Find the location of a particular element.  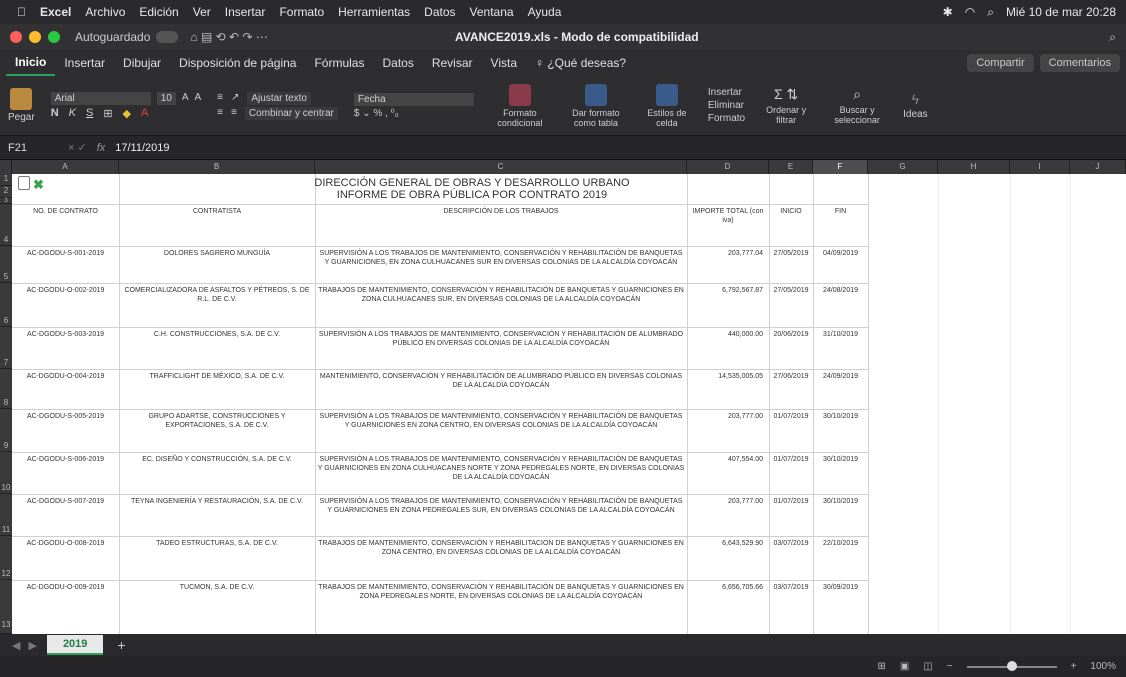

cell-contract-number: AC-DGODU-O-004-2019 is located at coordinates (65, 376).